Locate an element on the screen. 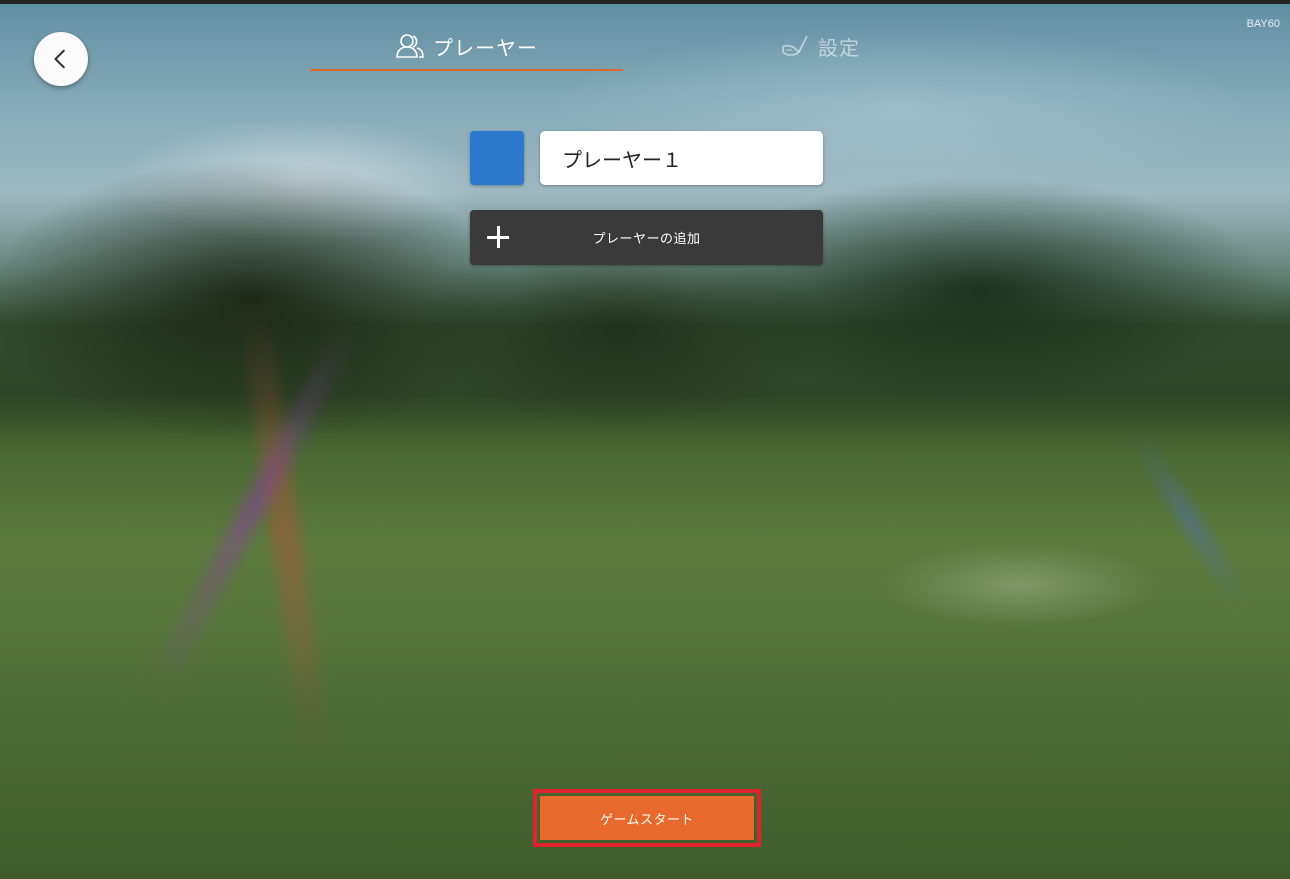 Image resolution: width=1290 pixels, height=879 pixels. player-color-swatch is located at coordinates (497, 158).